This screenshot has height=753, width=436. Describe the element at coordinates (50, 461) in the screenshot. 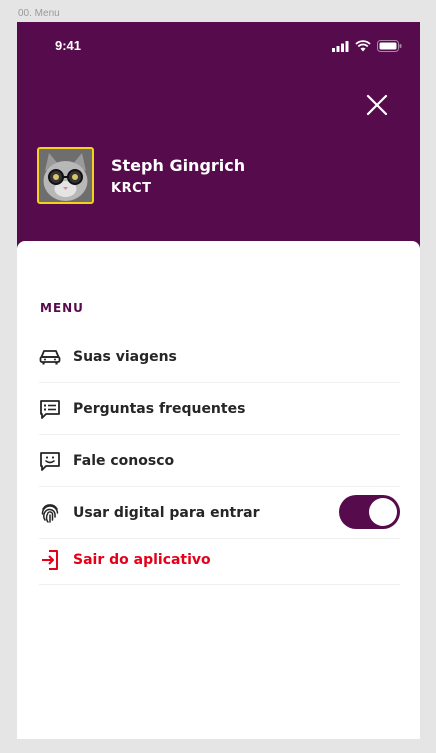

I see `chat-smile-icon` at that location.